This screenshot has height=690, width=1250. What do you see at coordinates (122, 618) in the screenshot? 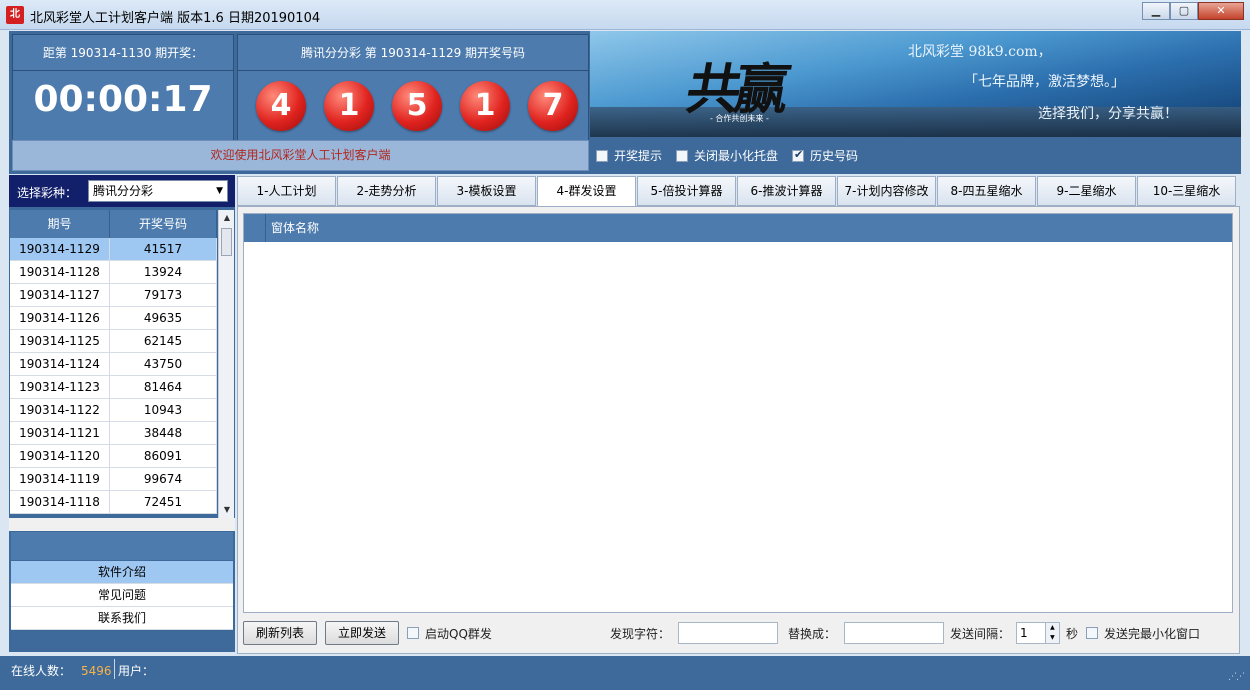
I see `menu-item-contact: 联系我们` at bounding box center [122, 618].